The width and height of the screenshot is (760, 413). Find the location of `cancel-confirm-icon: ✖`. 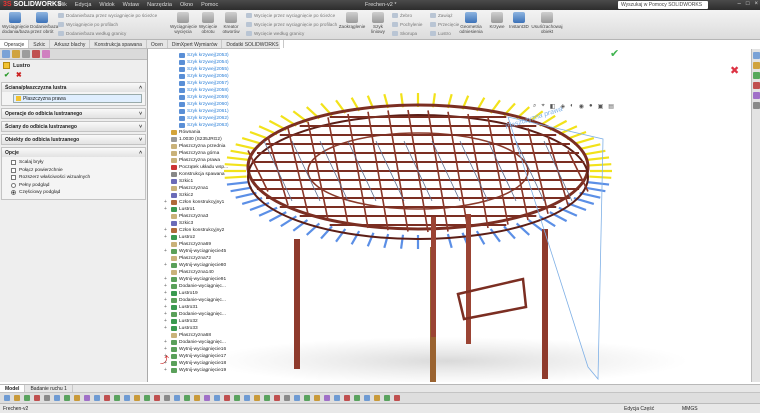

cancel-confirm-icon: ✖ is located at coordinates (734, 70).